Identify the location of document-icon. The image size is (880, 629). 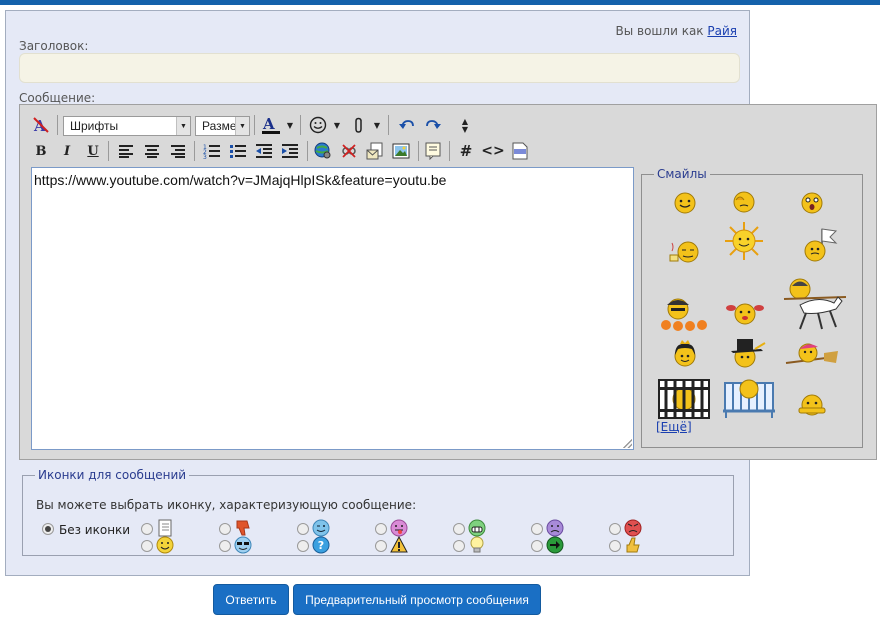
(165, 528).